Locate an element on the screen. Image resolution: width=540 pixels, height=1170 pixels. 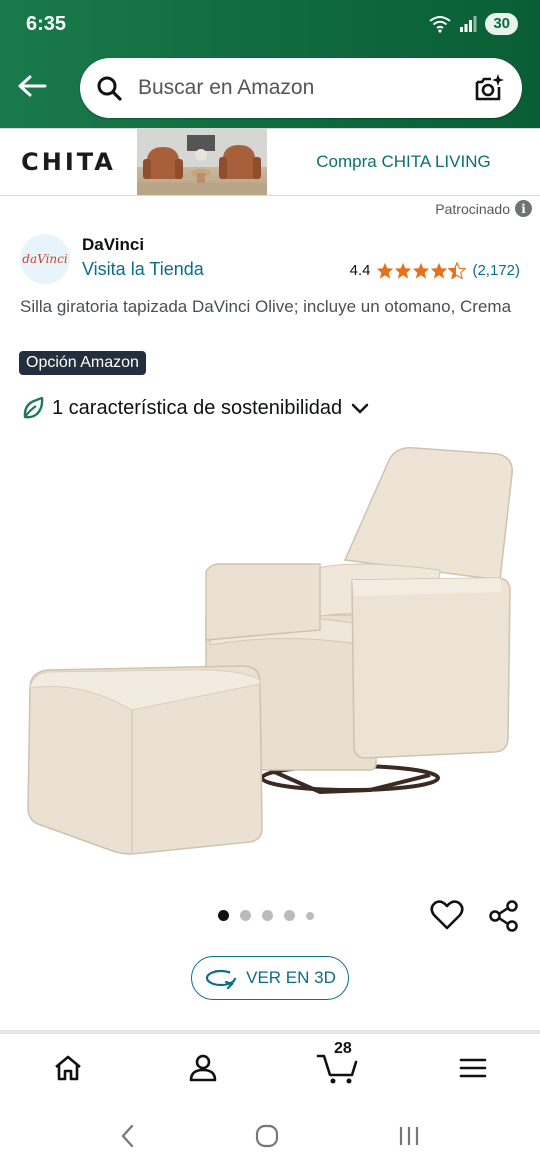
heart-icon is located at coordinates (447, 915).